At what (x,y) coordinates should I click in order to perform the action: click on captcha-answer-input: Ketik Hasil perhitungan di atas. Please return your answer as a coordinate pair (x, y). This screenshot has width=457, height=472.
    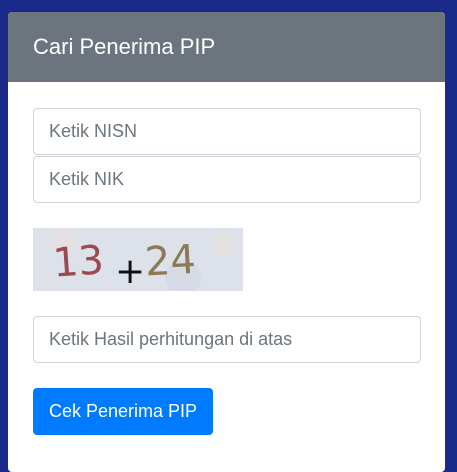
    Looking at the image, I should click on (227, 339).